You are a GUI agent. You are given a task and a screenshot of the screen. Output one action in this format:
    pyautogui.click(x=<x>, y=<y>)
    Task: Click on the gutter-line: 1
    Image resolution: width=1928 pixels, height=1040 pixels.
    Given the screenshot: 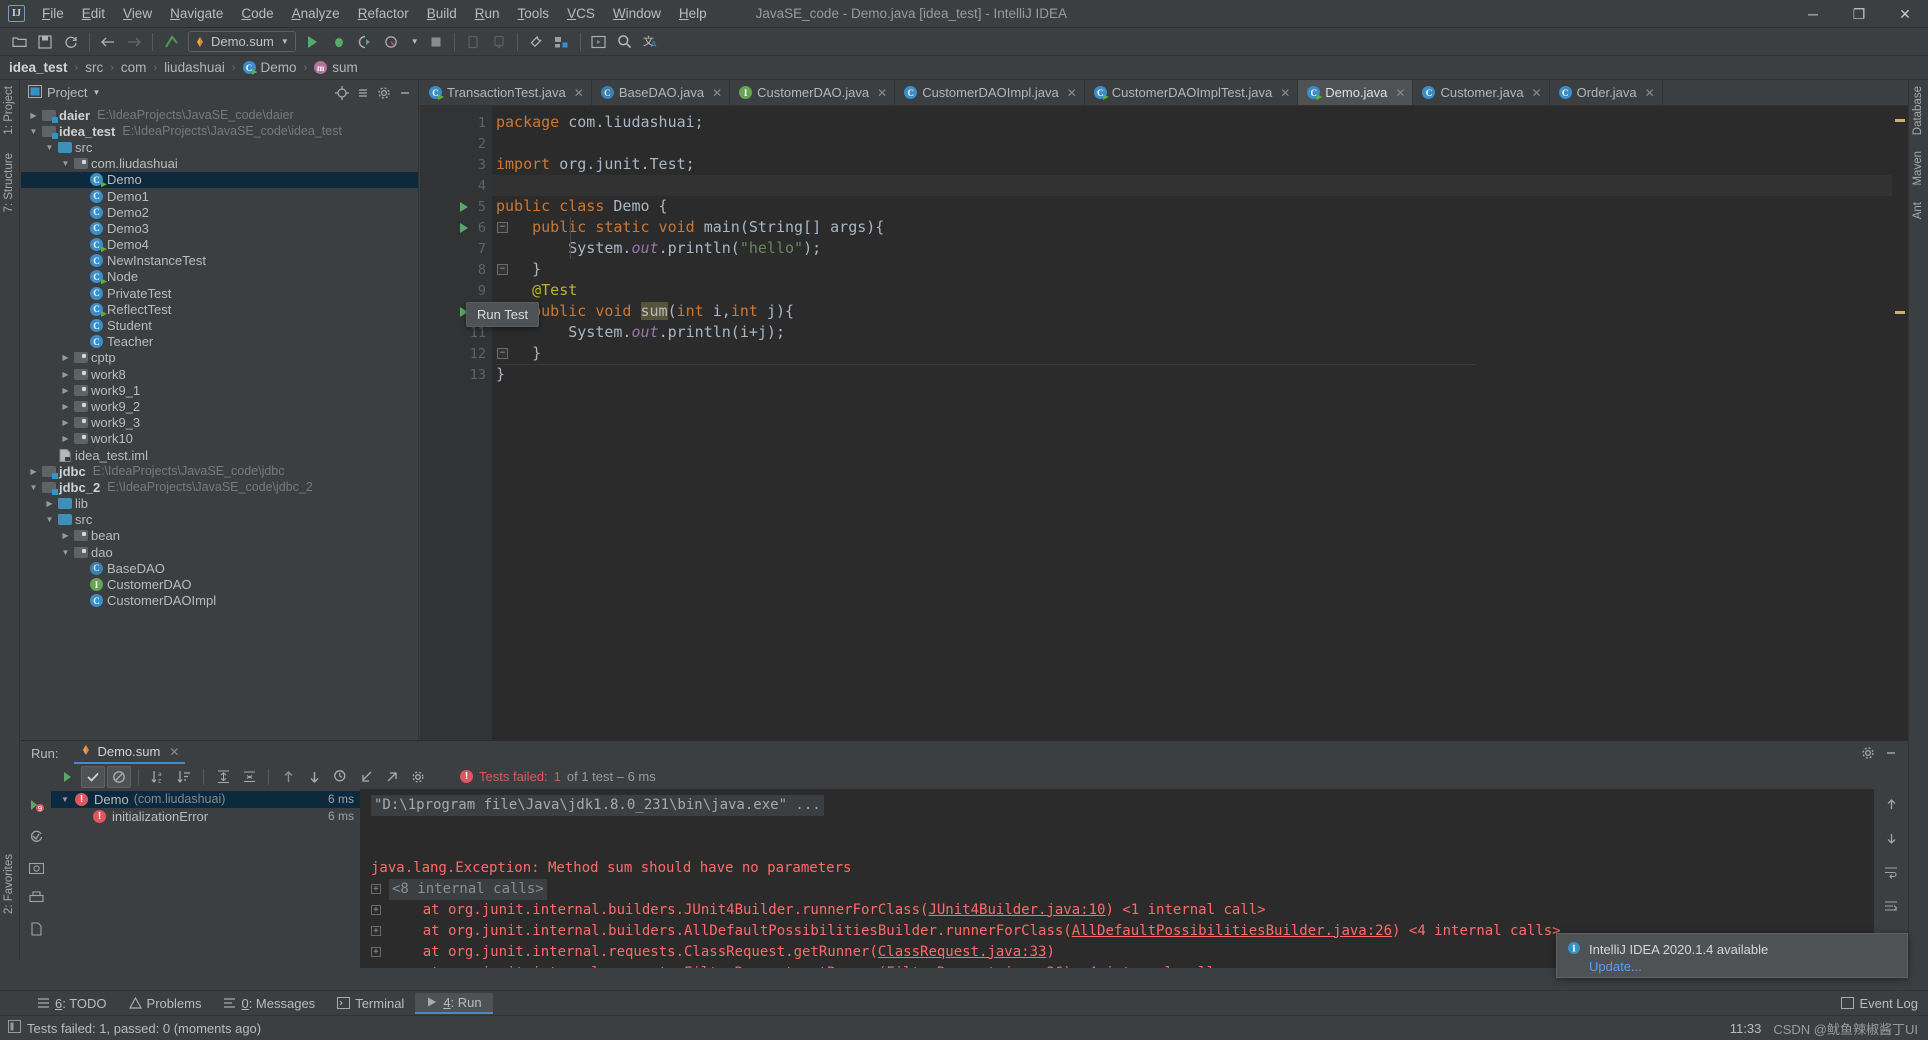 What is the action you would take?
    pyautogui.click(x=456, y=122)
    